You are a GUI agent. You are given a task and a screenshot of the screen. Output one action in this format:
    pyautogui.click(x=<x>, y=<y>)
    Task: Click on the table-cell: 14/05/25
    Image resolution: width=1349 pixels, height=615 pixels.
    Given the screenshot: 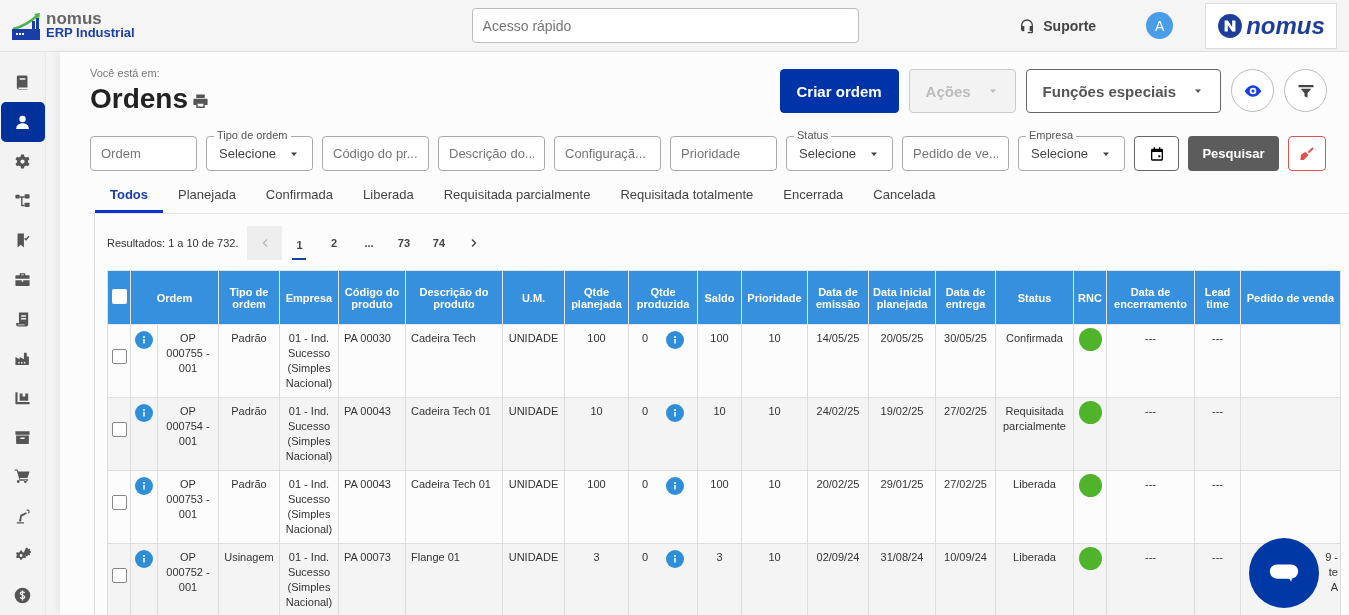 What is the action you would take?
    pyautogui.click(x=838, y=361)
    